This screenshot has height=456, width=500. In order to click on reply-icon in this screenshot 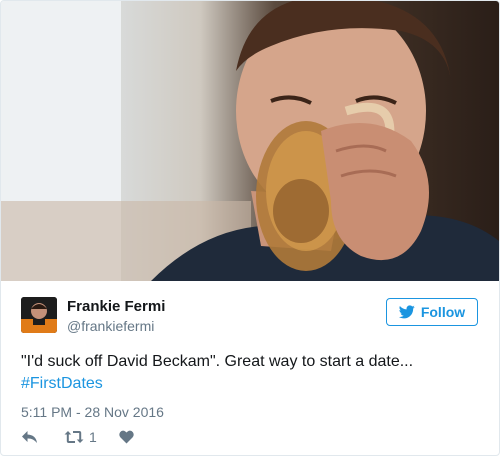, I will do `click(29, 437)`.